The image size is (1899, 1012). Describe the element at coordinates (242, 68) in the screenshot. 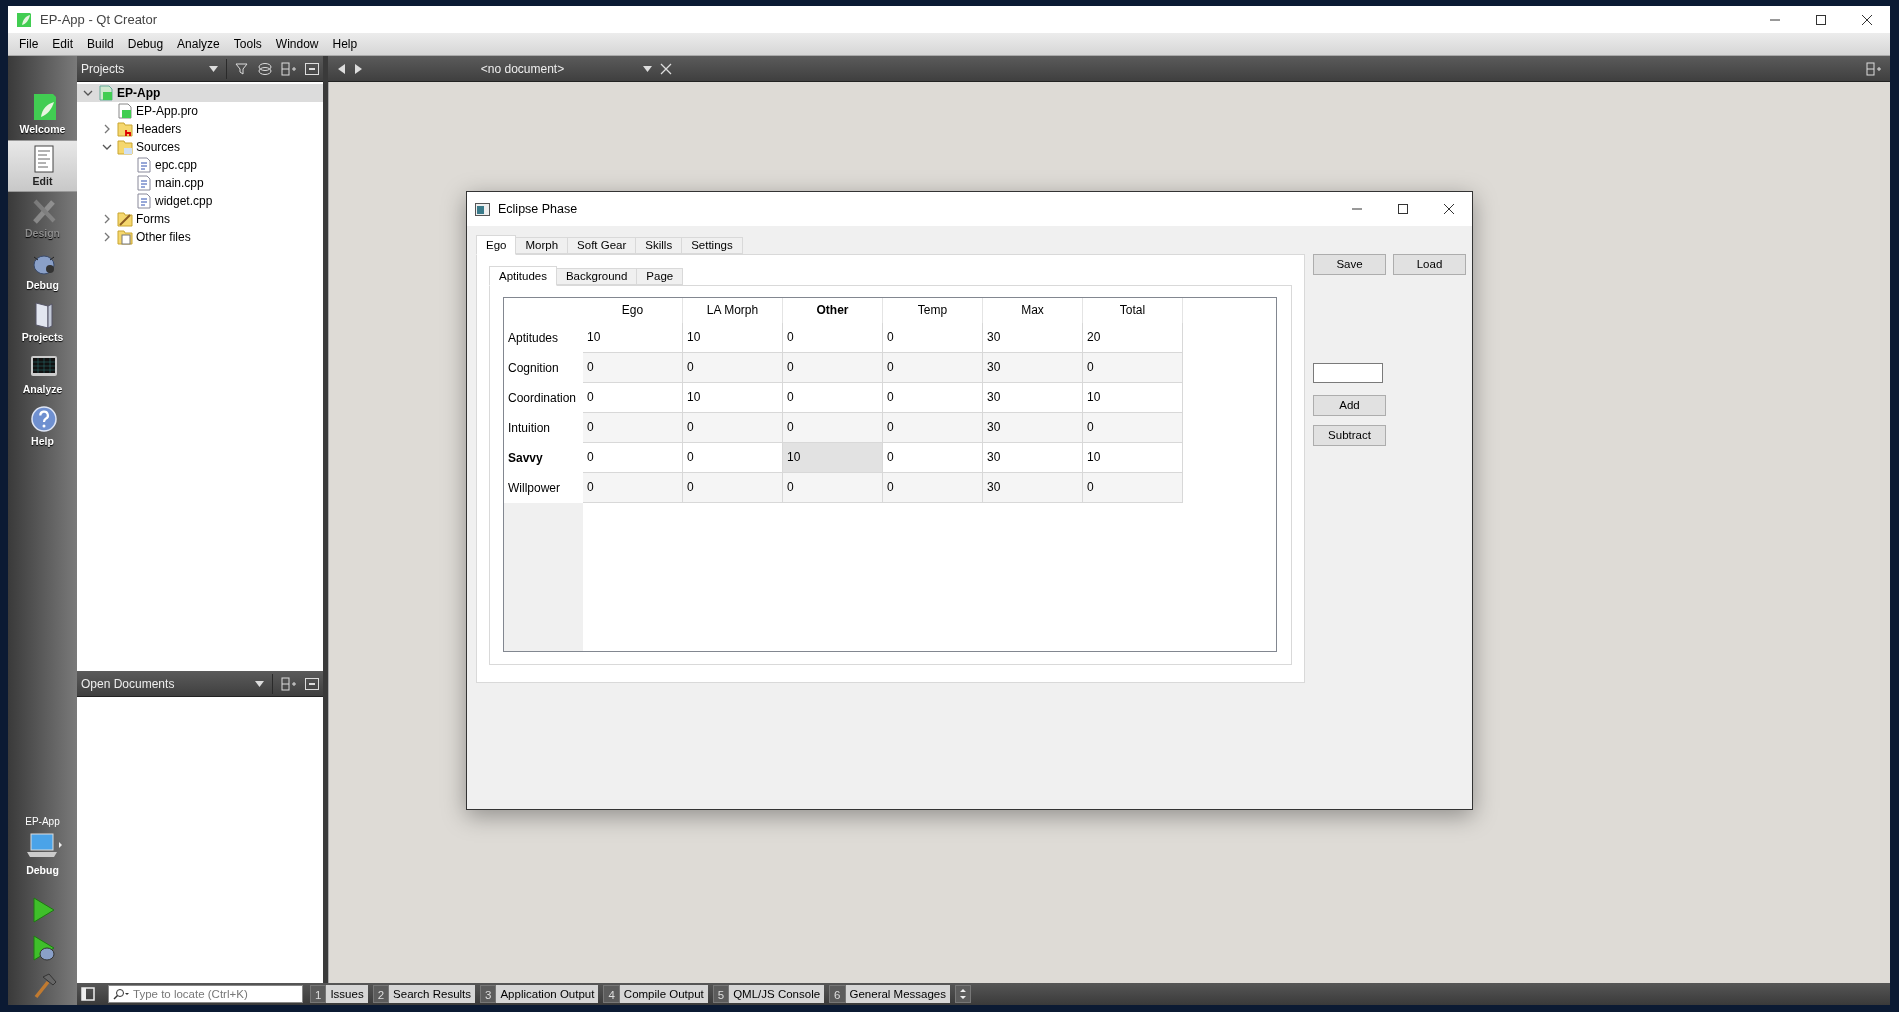

I see `filter-icon` at that location.